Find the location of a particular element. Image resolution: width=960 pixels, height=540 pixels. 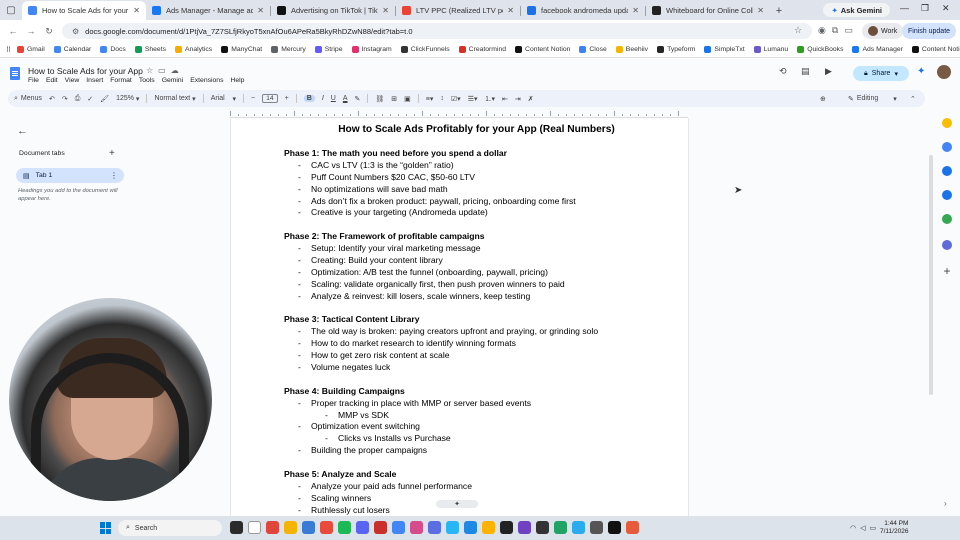

star-icon: ☆ is located at coordinates (149, 70).